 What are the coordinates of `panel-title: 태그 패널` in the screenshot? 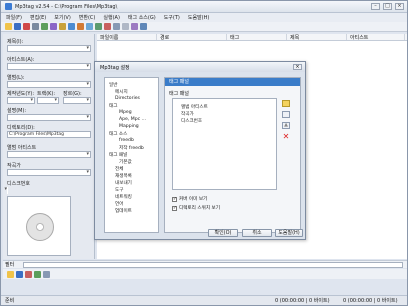 It's located at (179, 94).